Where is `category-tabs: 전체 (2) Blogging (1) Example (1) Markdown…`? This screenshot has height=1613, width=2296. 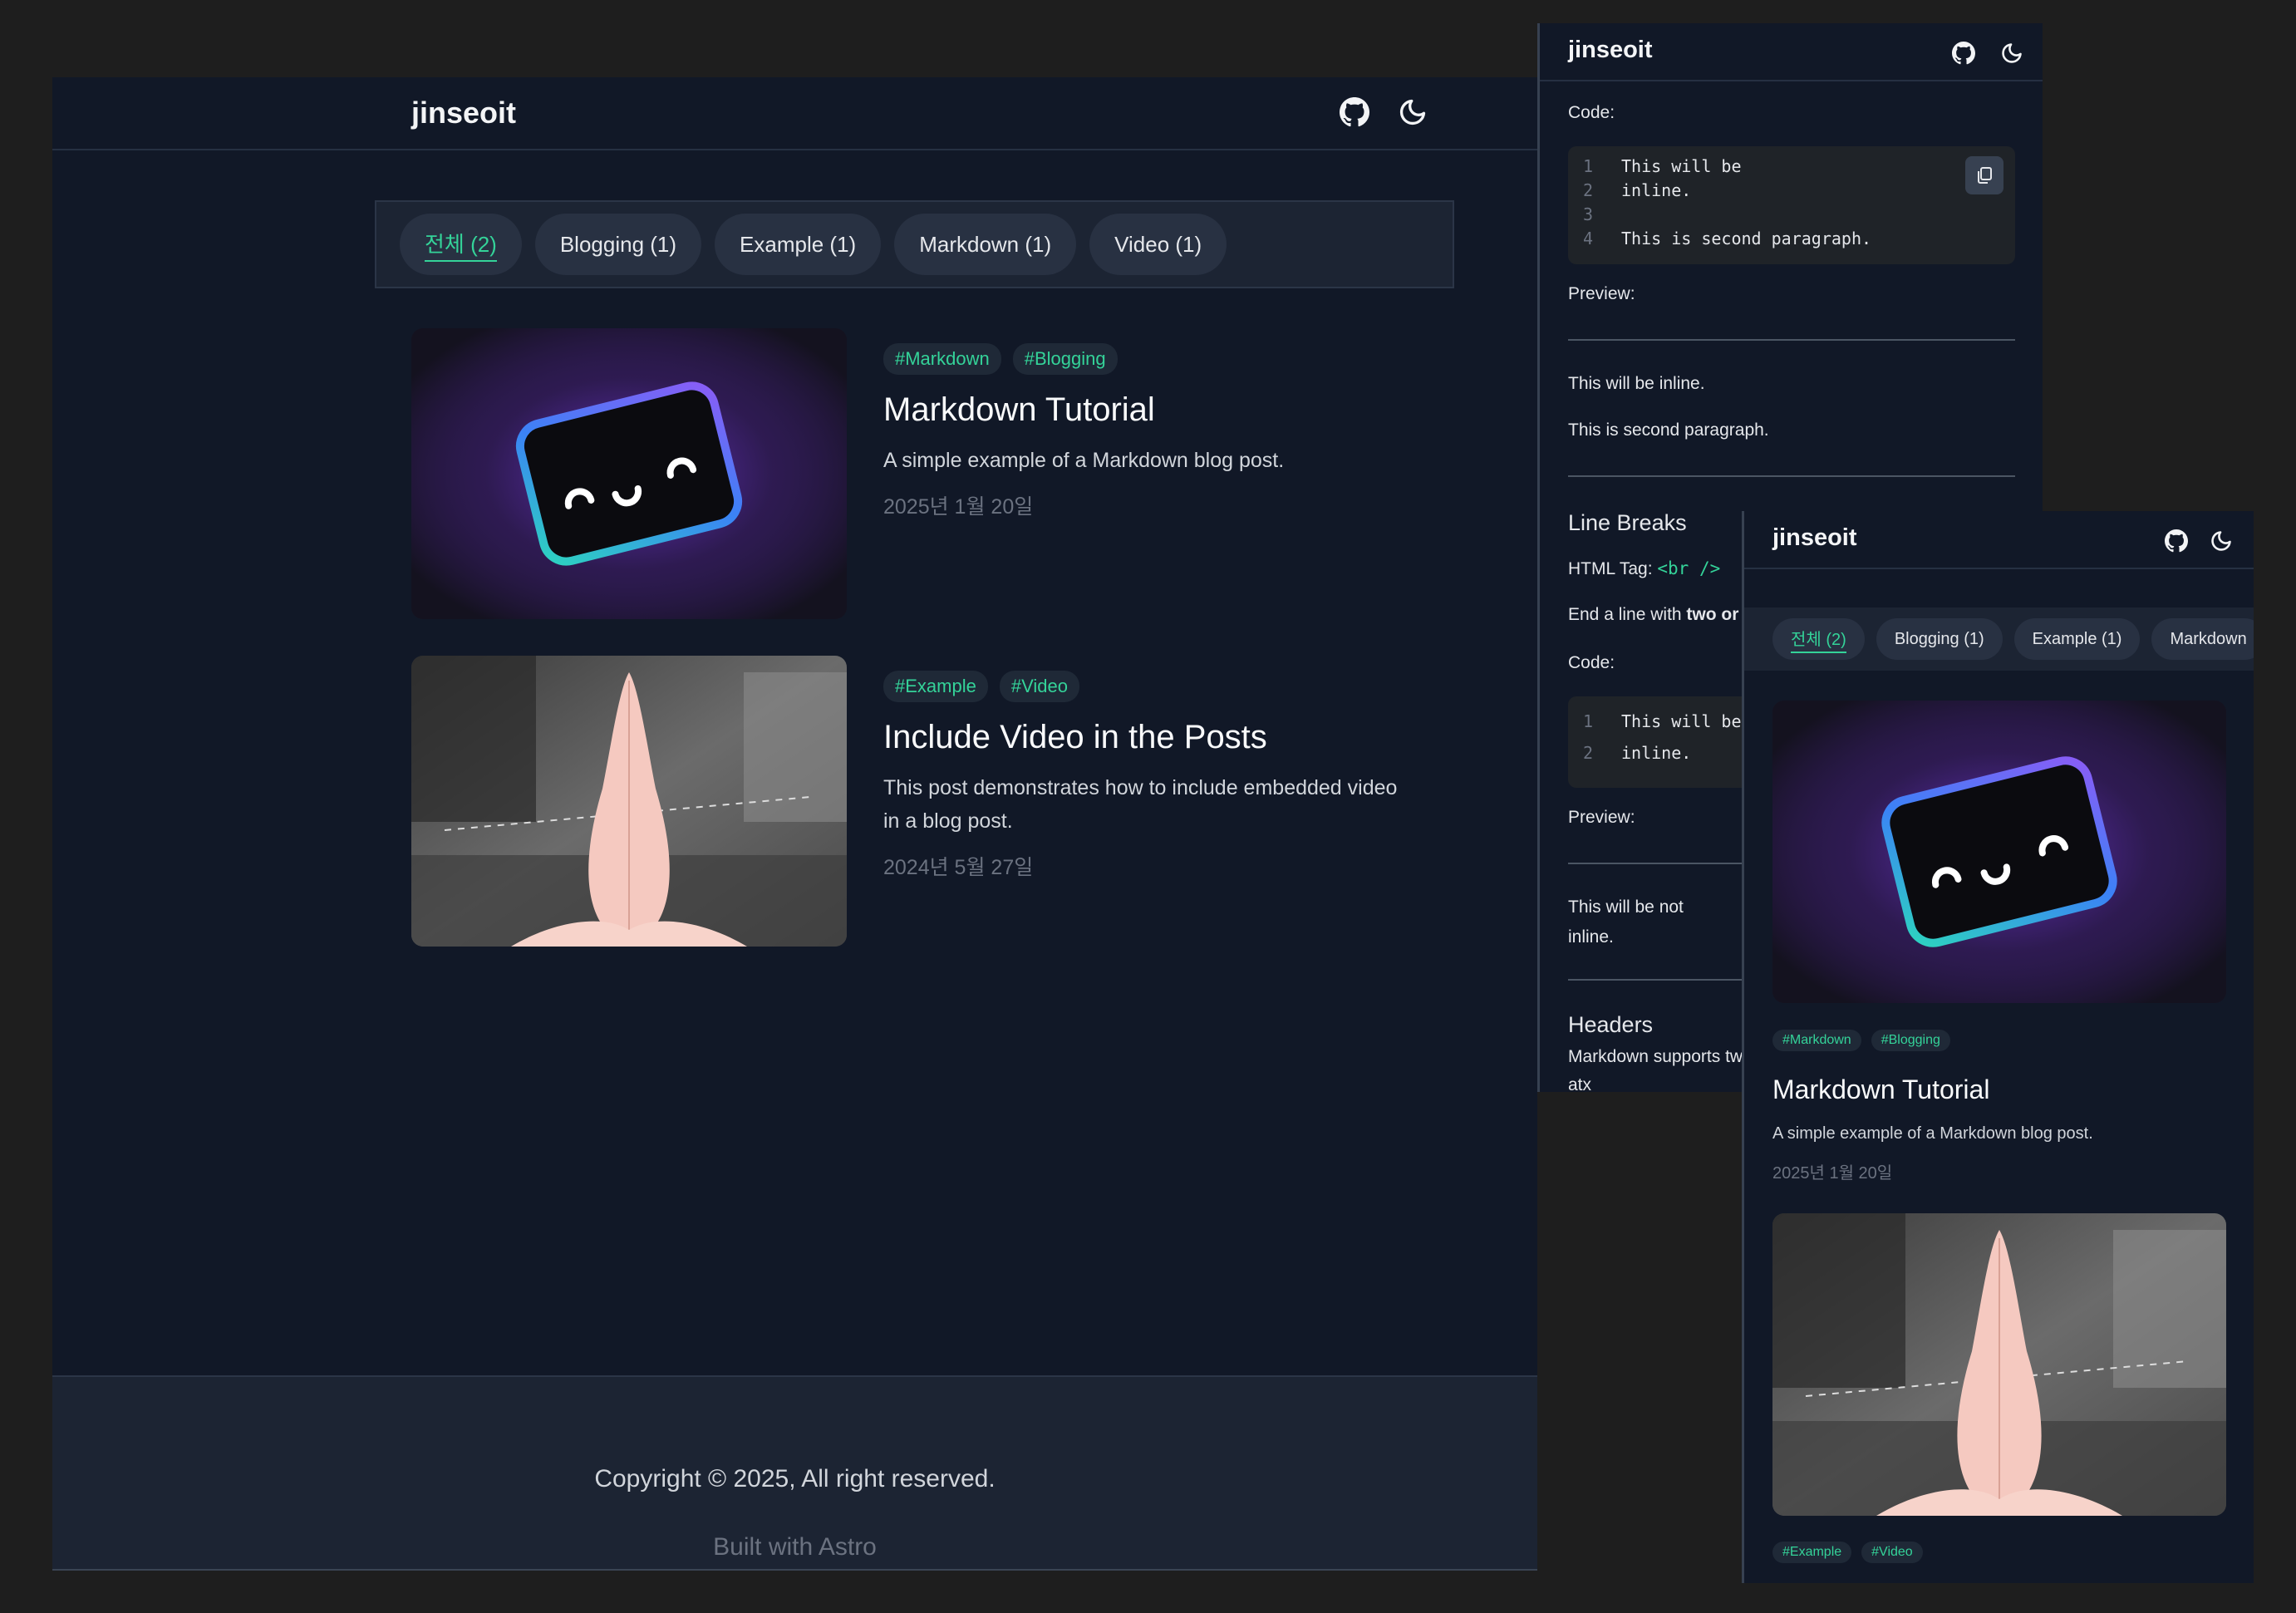 category-tabs: 전체 (2) Blogging (1) Example (1) Markdown… is located at coordinates (914, 244).